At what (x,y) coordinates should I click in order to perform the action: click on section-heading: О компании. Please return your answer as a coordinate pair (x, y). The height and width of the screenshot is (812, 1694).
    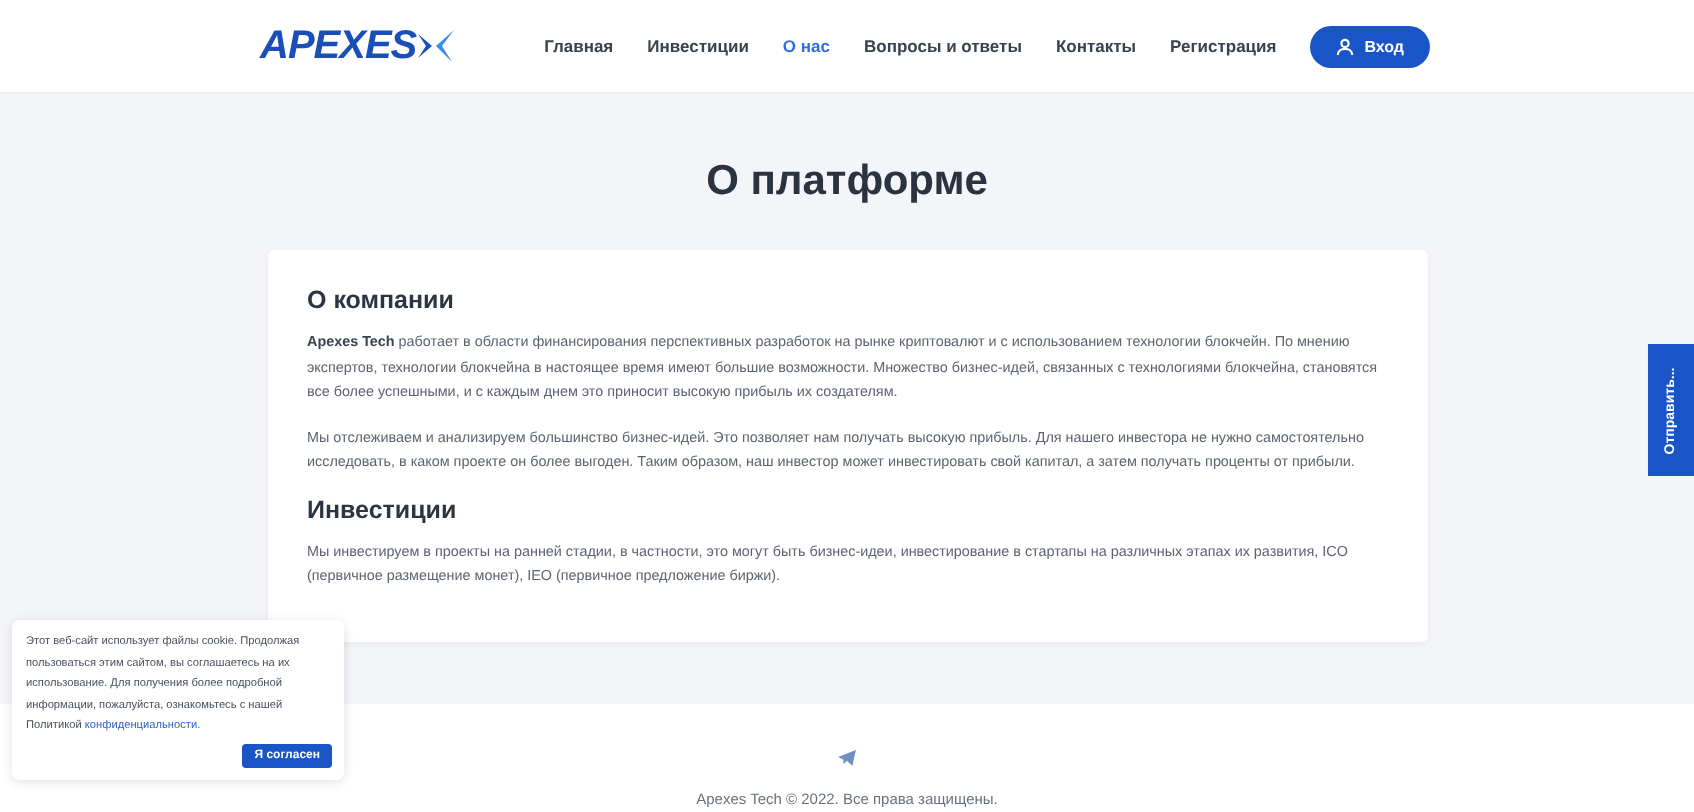
    Looking at the image, I should click on (381, 300).